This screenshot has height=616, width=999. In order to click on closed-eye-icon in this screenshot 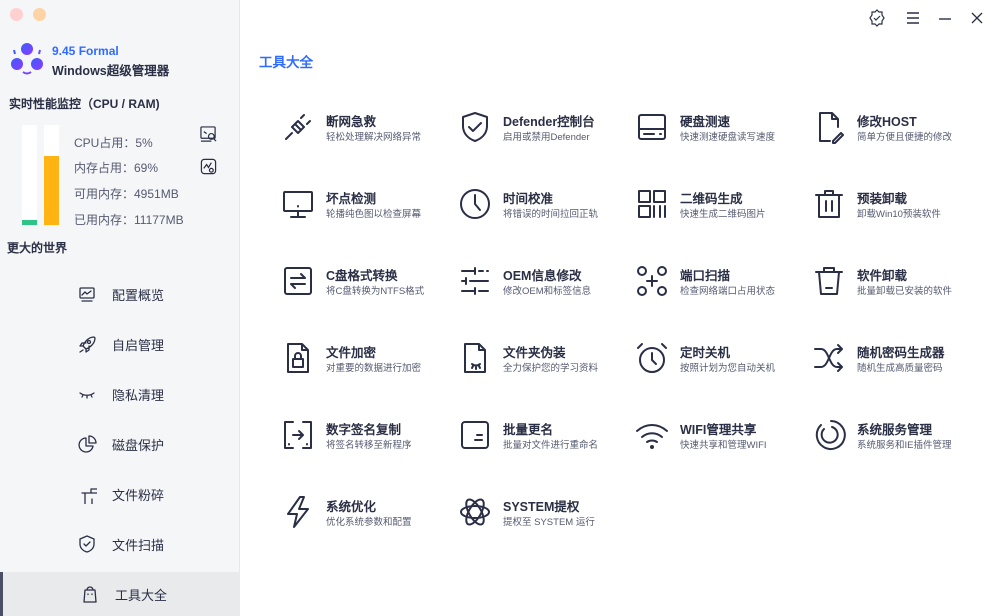, I will do `click(87, 395)`.